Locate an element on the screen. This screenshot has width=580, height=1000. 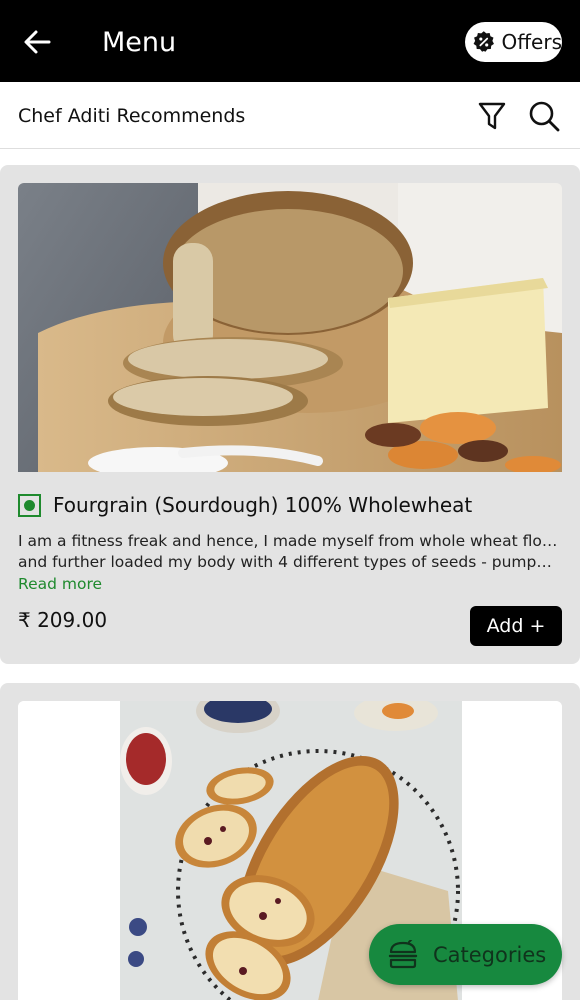
read-more-link: Read more is located at coordinates (60, 584).